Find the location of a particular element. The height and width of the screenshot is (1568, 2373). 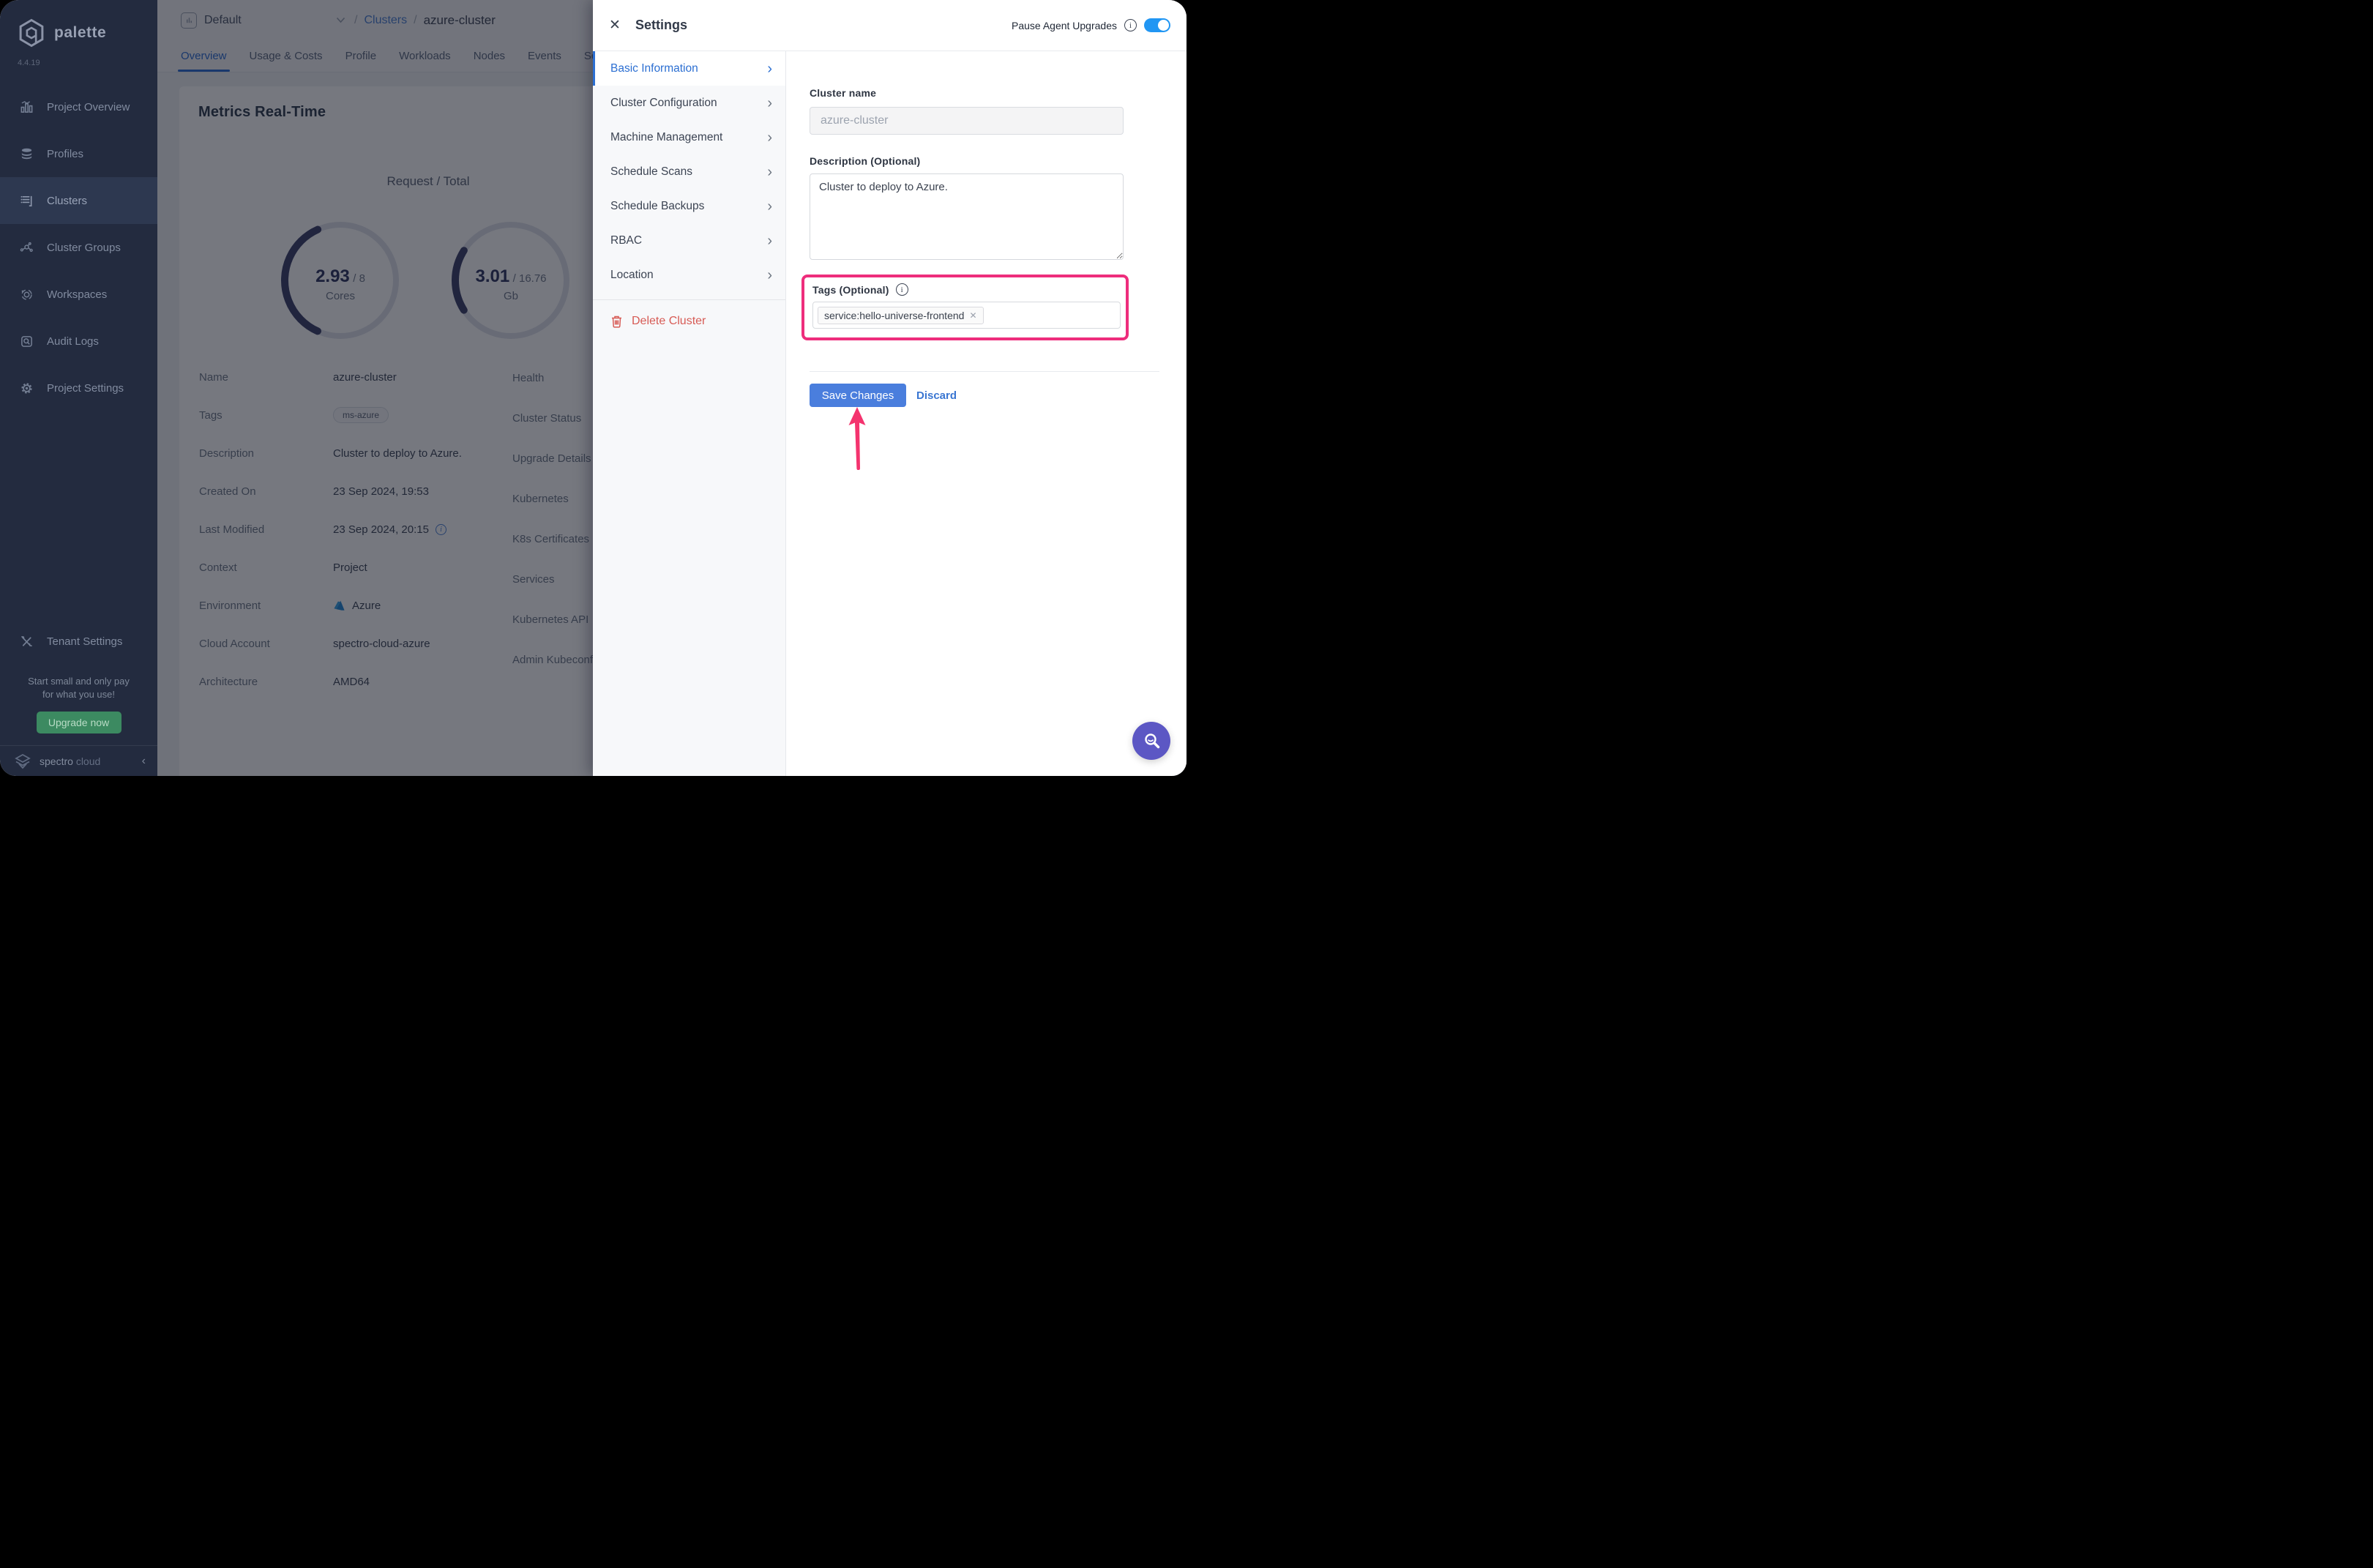

sidebar-item-clusters: Clusters is located at coordinates (78, 200).